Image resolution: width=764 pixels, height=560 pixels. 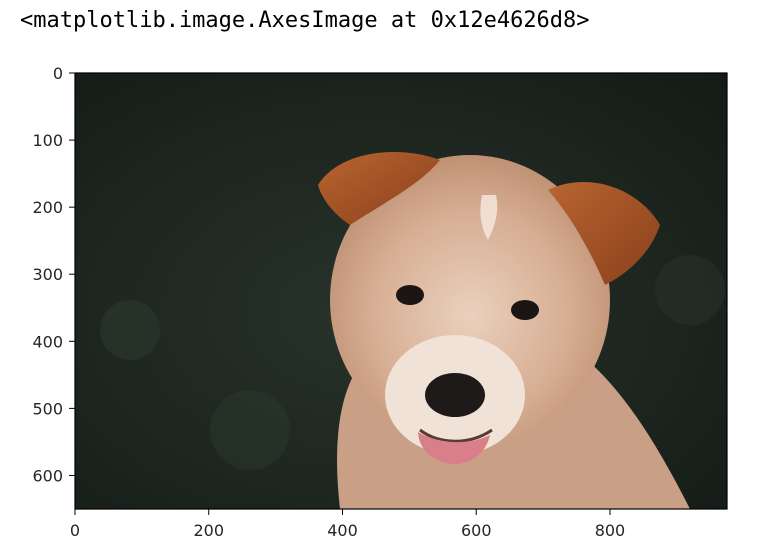 I want to click on nose, so click(x=455, y=395).